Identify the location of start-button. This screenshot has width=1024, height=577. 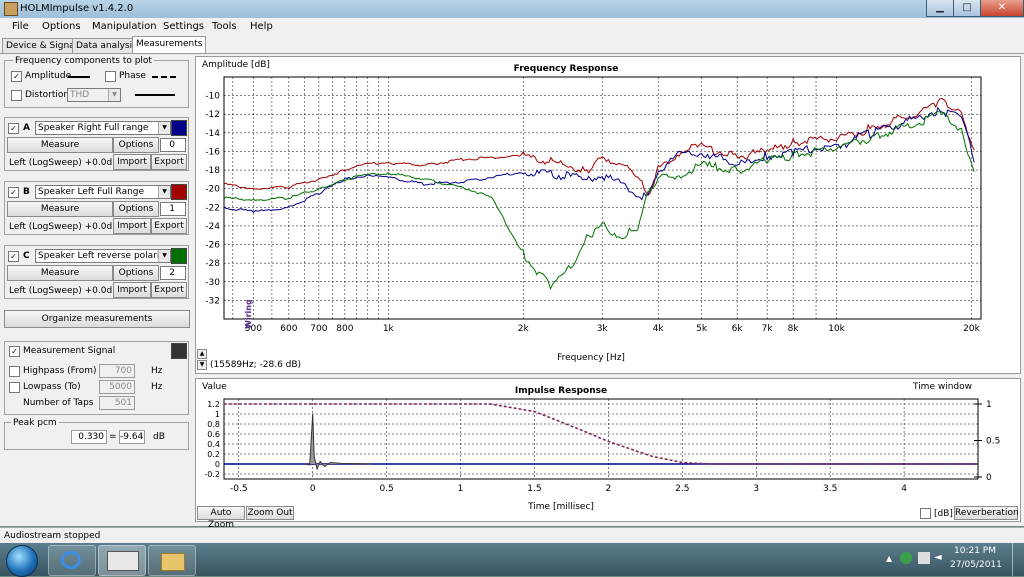
(22, 561).